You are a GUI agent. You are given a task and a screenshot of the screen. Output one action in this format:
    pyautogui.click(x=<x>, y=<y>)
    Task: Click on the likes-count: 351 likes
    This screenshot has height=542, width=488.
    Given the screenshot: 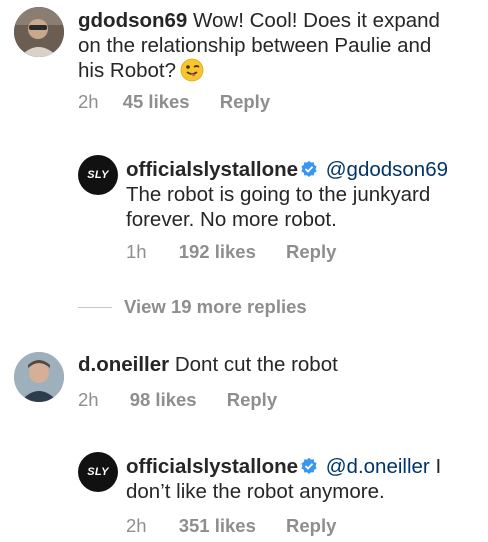 What is the action you would take?
    pyautogui.click(x=217, y=526)
    